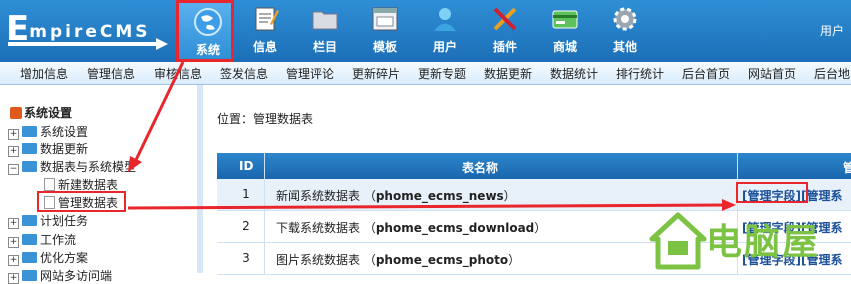  What do you see at coordinates (60, 275) in the screenshot?
I see `tree-item-multi-access: + 网站多访问端` at bounding box center [60, 275].